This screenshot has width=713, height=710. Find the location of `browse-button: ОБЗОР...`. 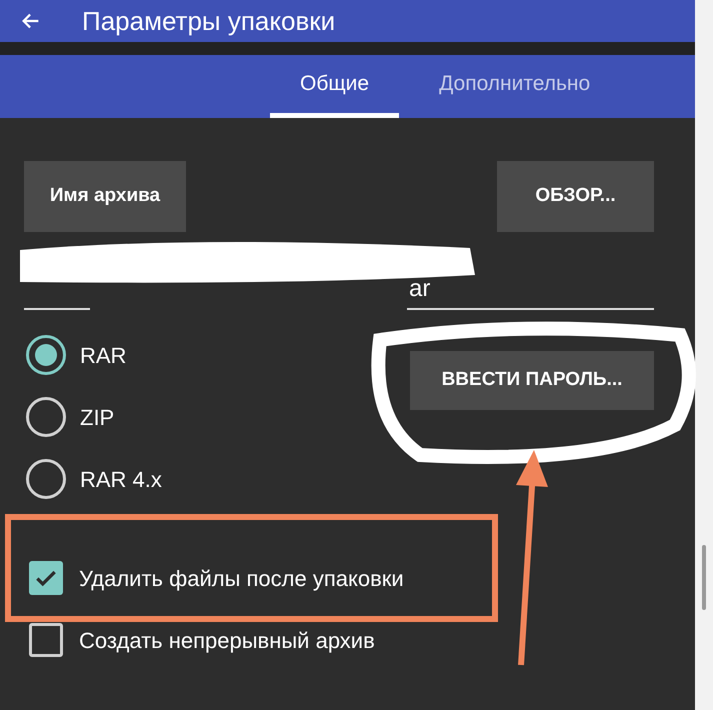

browse-button: ОБЗОР... is located at coordinates (575, 196).